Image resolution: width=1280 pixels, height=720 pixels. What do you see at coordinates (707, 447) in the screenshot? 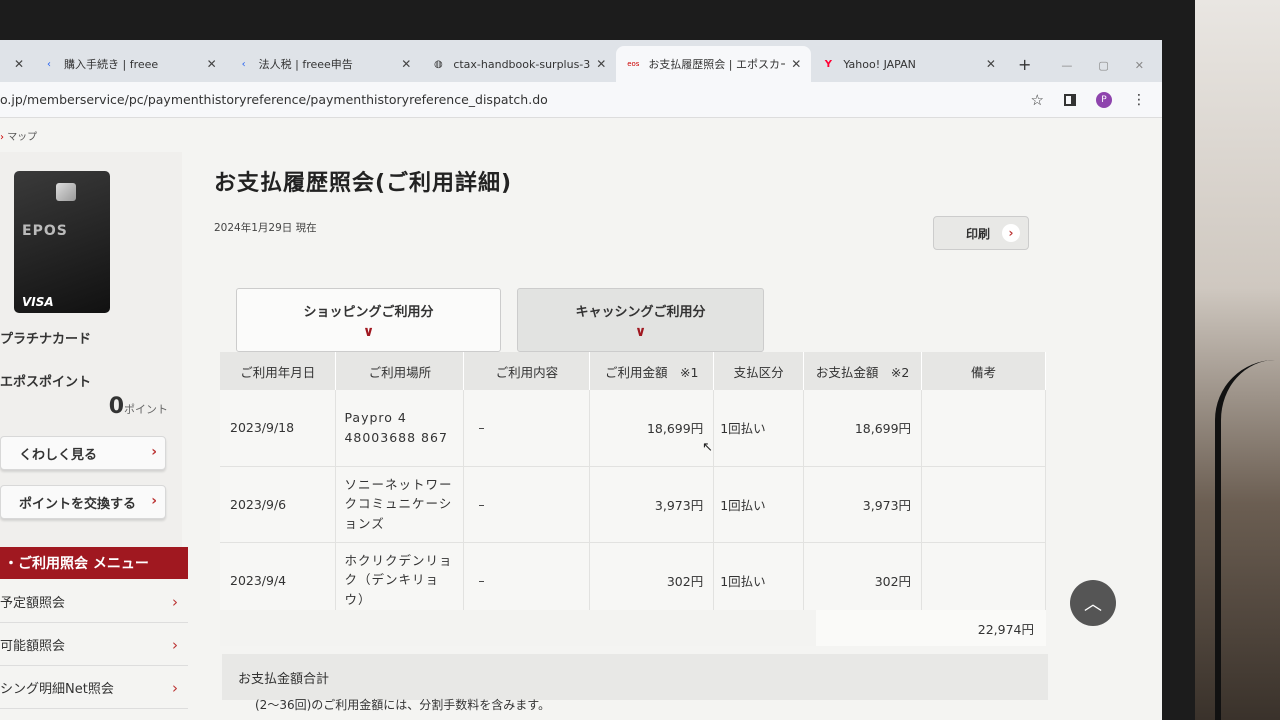
I see `mouse-cursor-icon: ↖` at bounding box center [707, 447].